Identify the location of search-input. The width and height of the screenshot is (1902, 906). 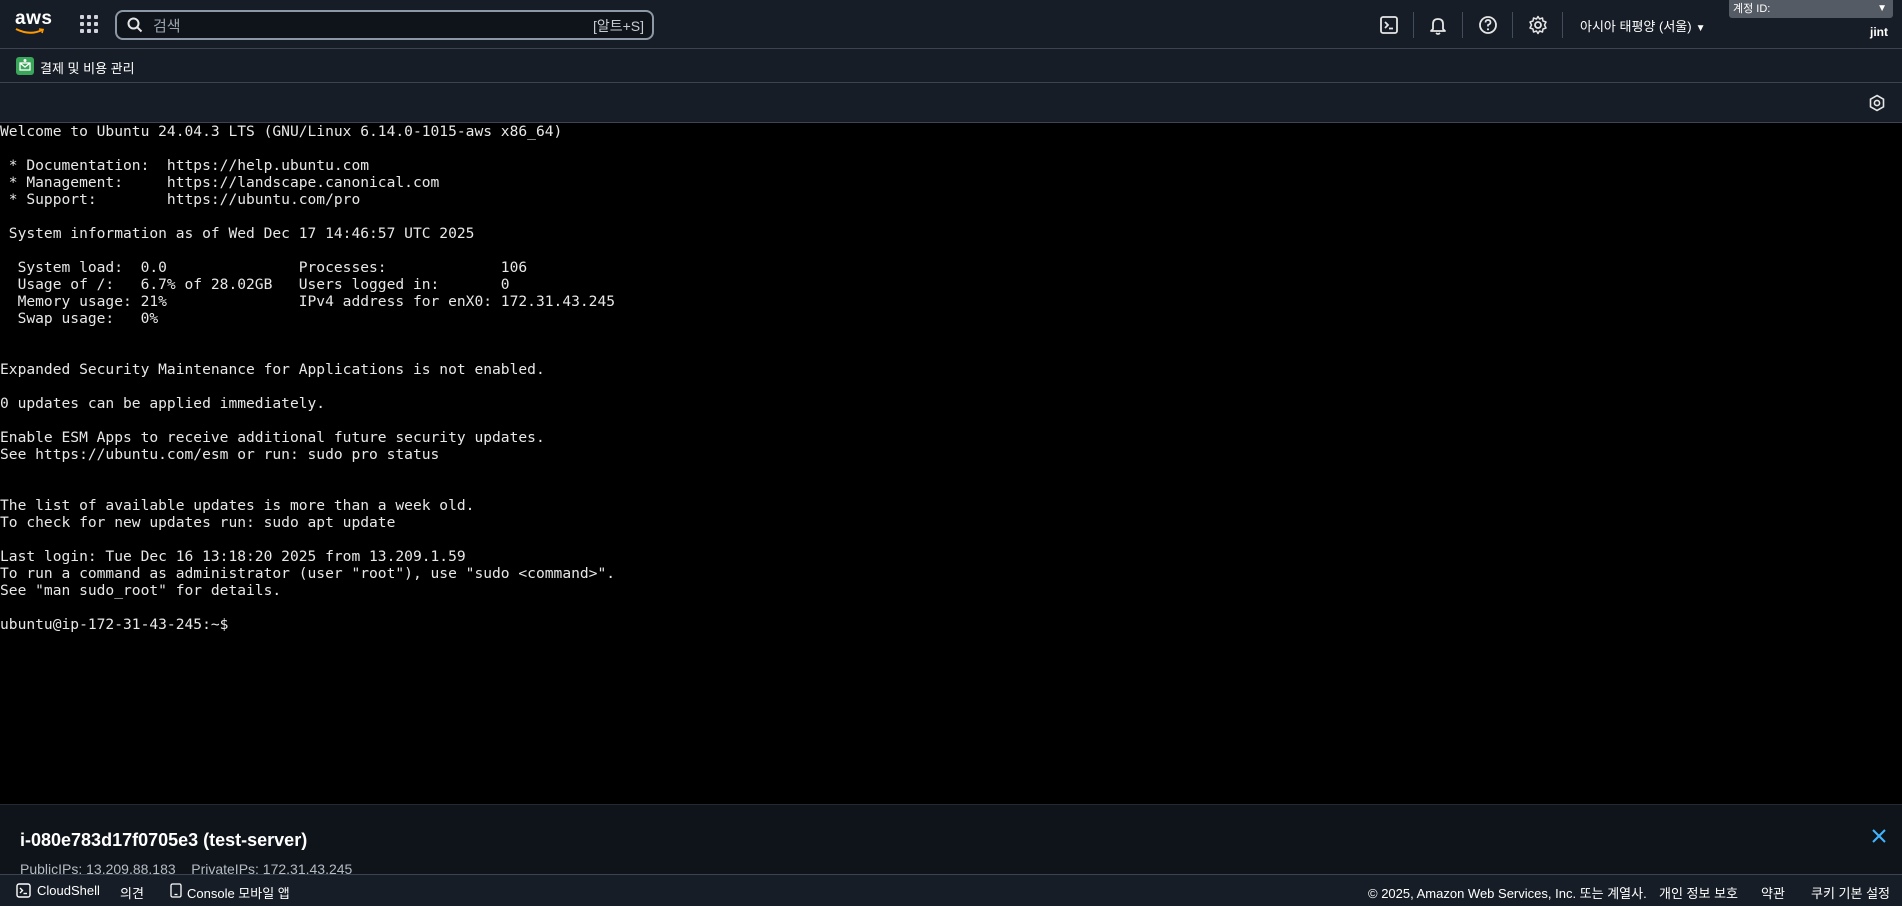
(353, 26).